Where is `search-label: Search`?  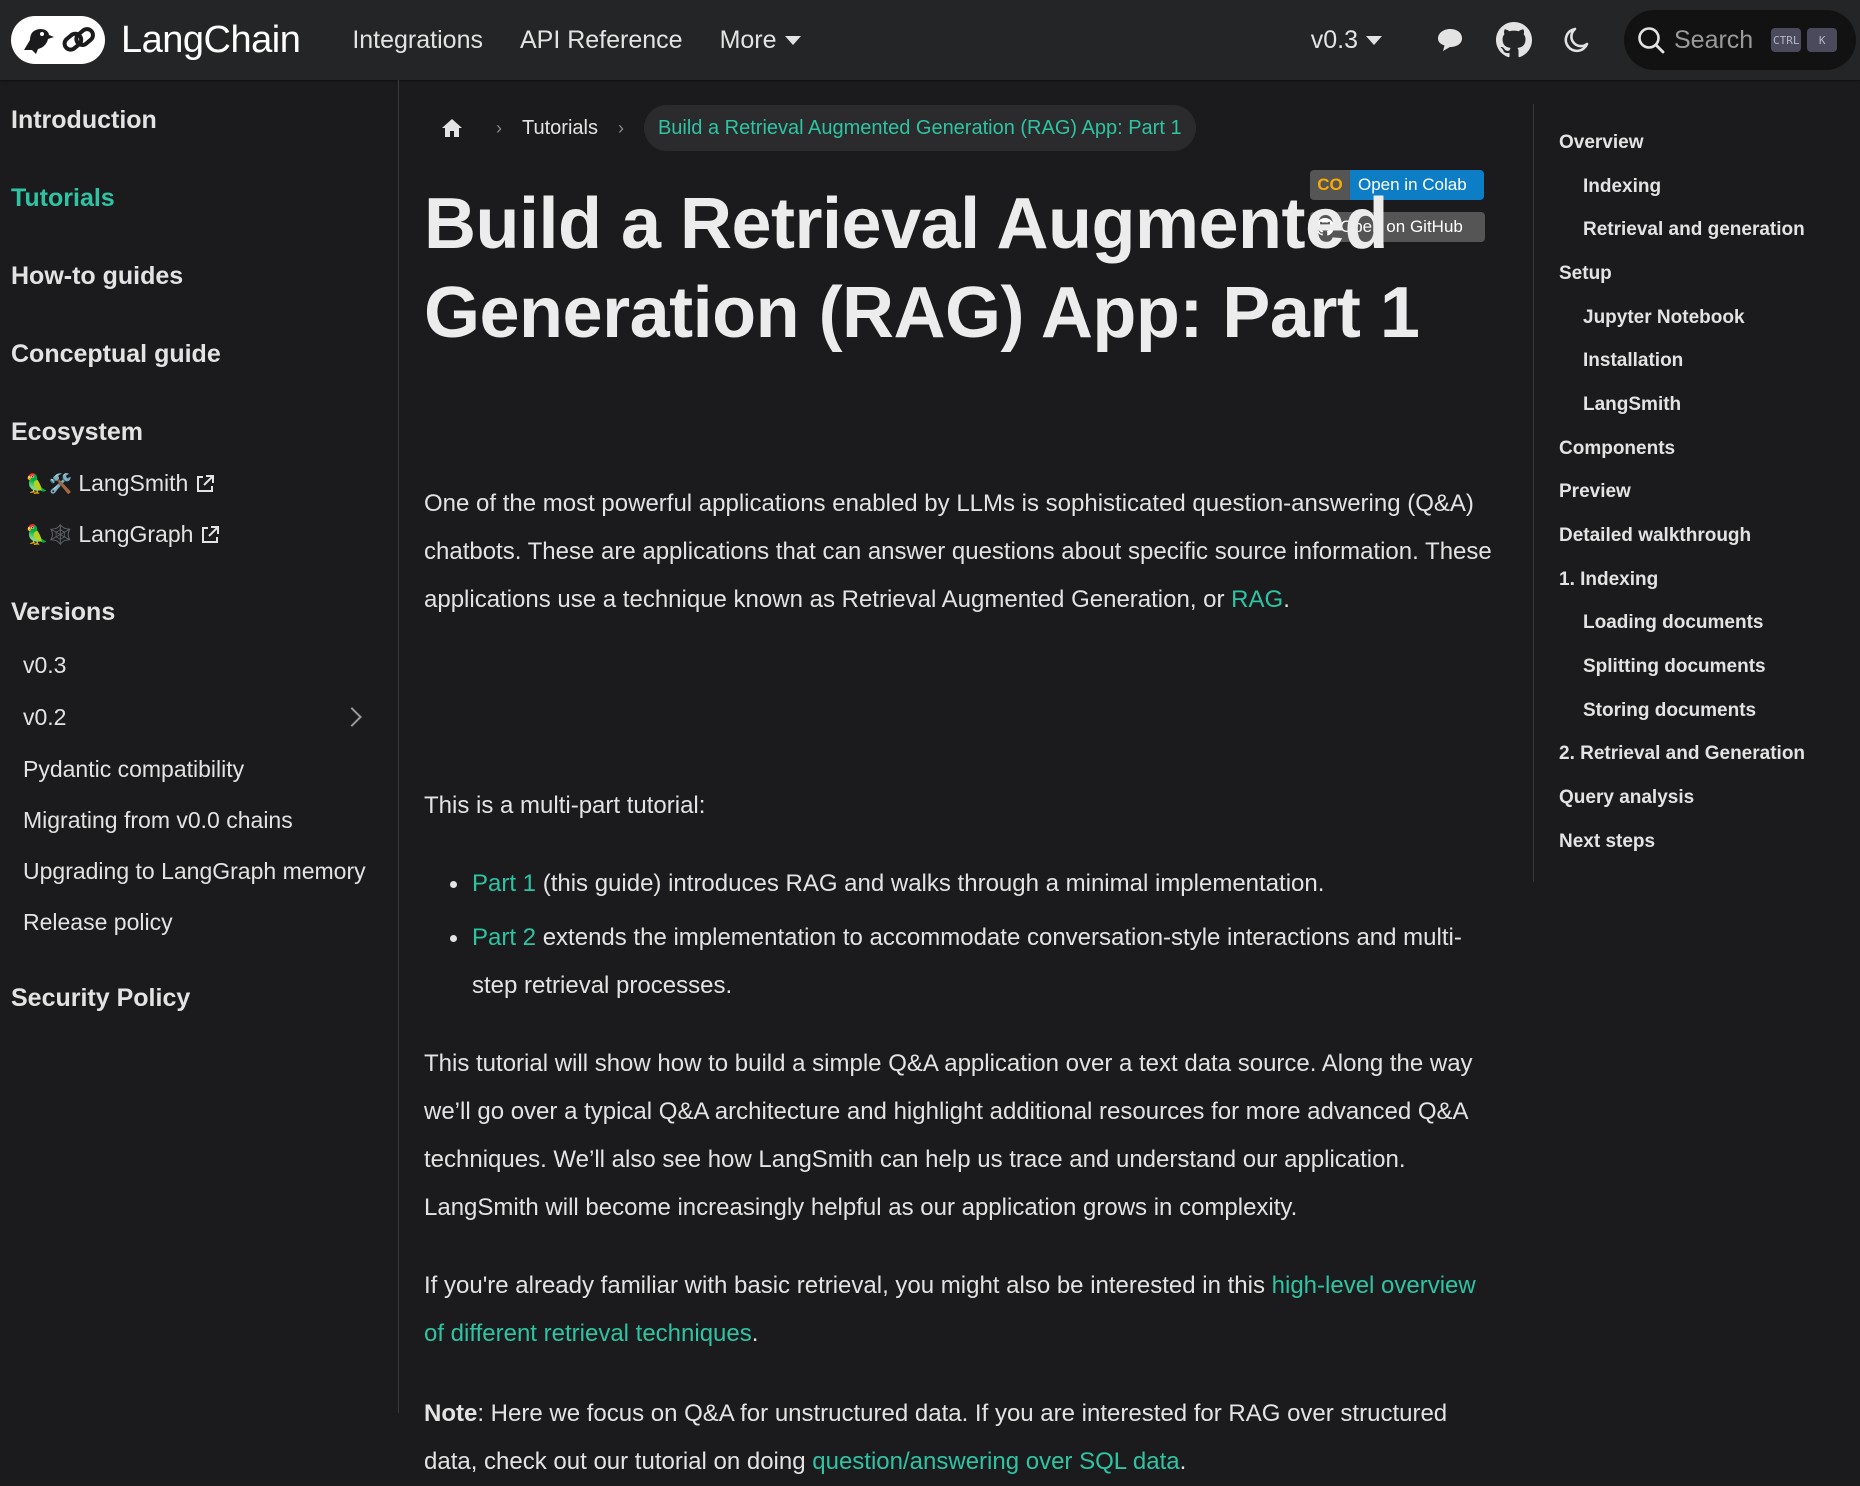 search-label: Search is located at coordinates (1714, 39).